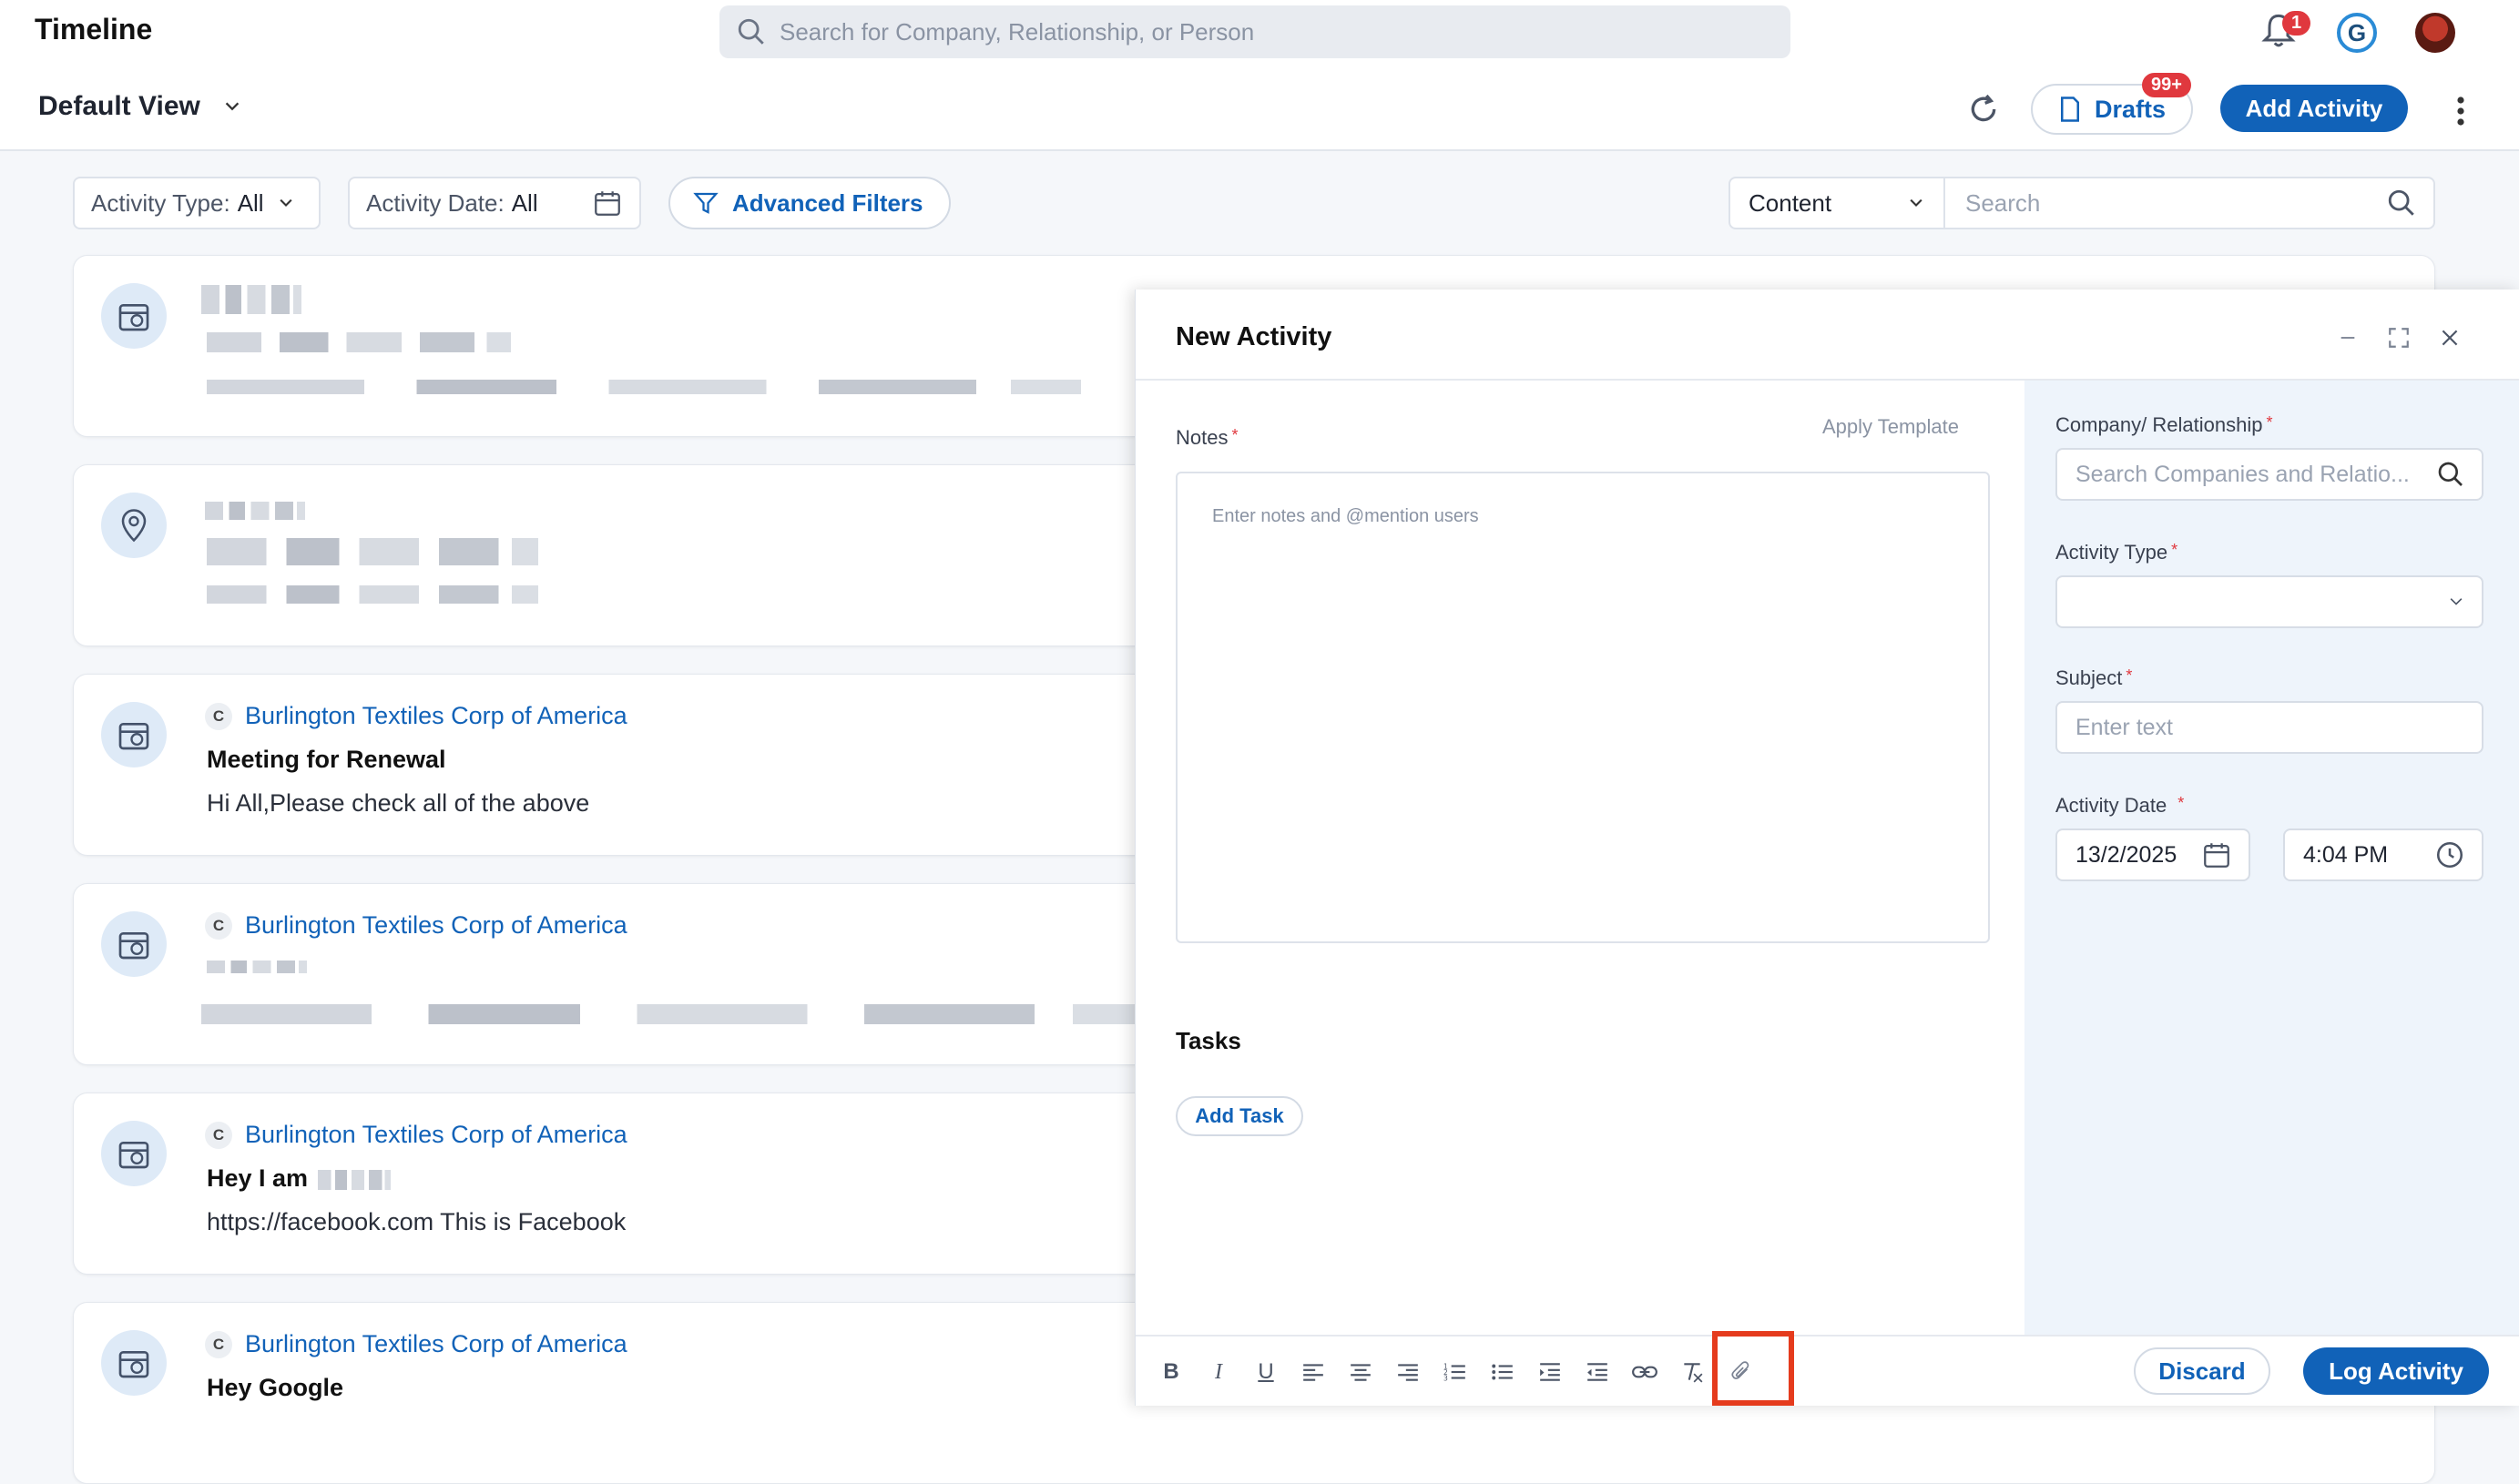 Image resolution: width=2519 pixels, height=1484 pixels. Describe the element at coordinates (1790, 202) in the screenshot. I see `content-select-value: Content` at that location.